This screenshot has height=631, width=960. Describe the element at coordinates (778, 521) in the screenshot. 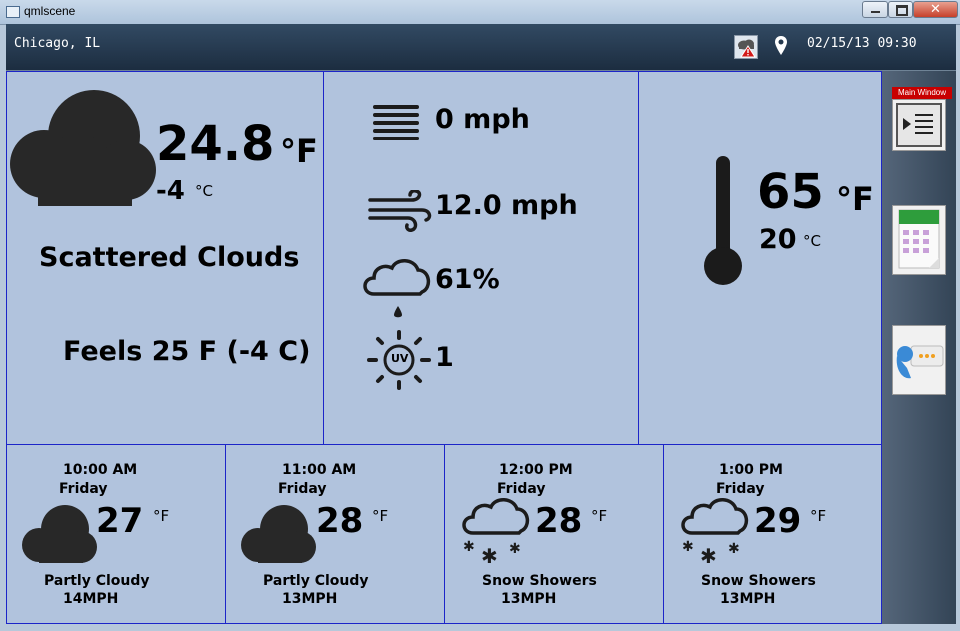

I see `forecast-temp: 29` at that location.